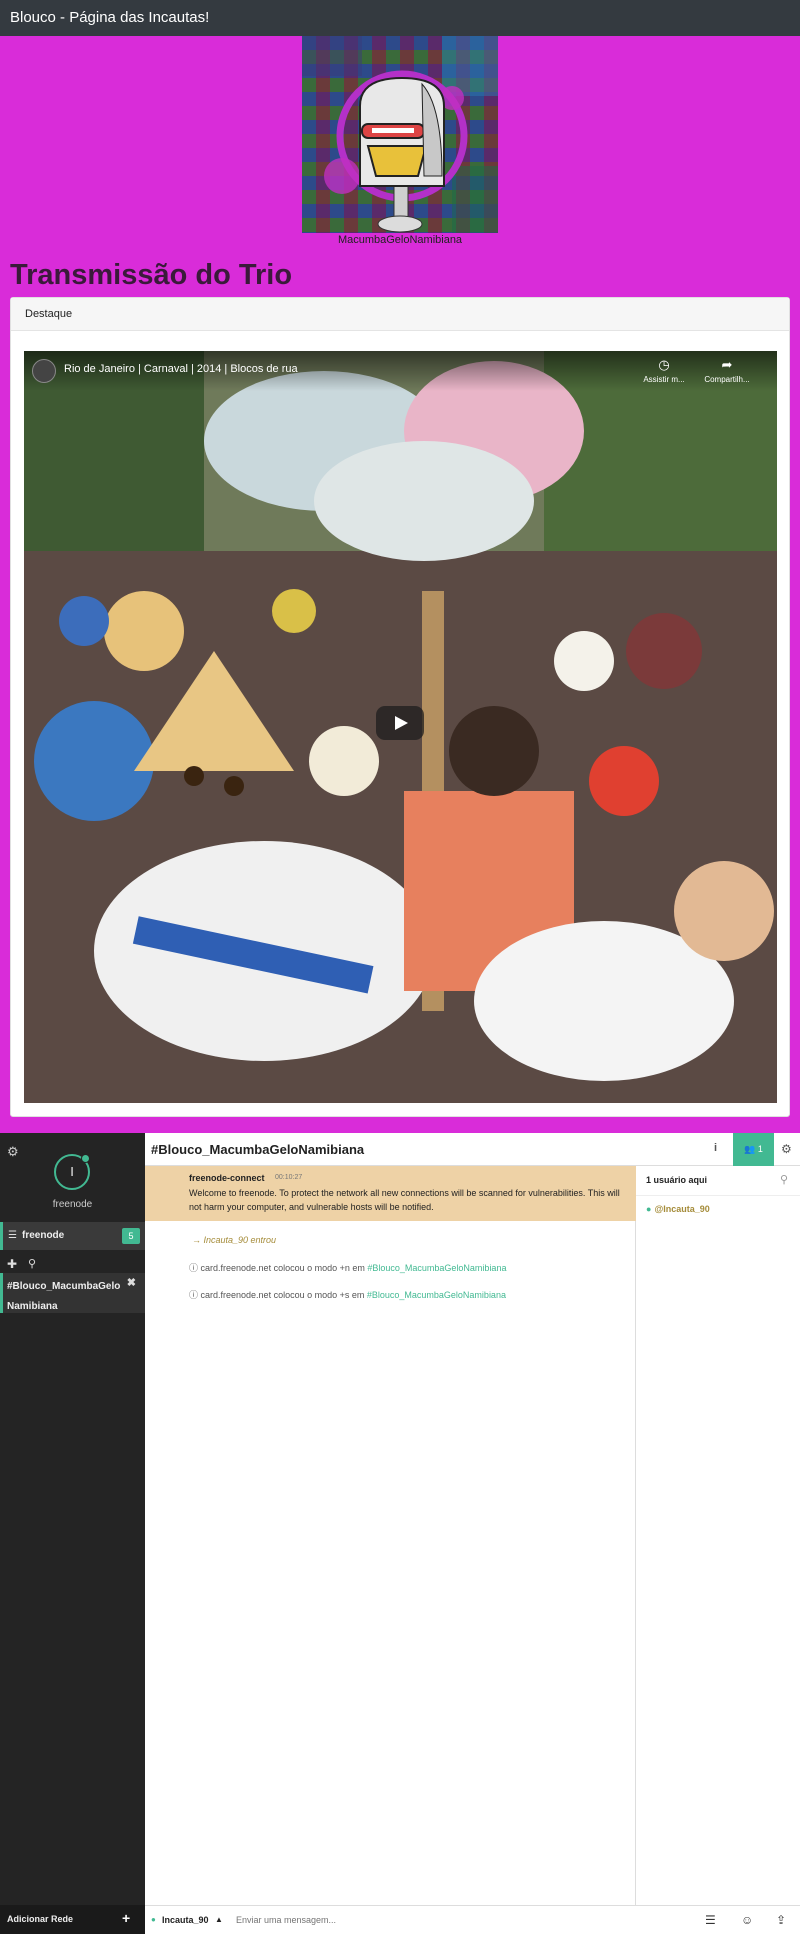  Describe the element at coordinates (677, 1180) in the screenshot. I see `user-count-label: 1 usuário aqui` at that location.